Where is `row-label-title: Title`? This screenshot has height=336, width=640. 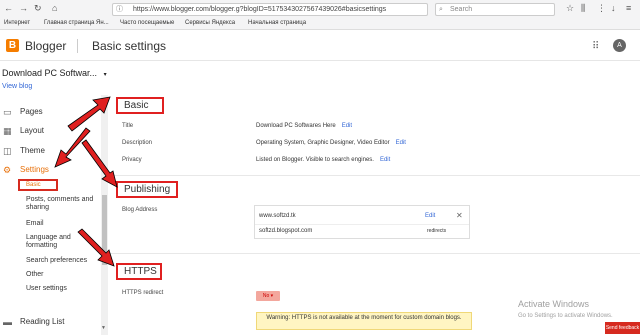
row-label-title: Title is located at coordinates (128, 126).